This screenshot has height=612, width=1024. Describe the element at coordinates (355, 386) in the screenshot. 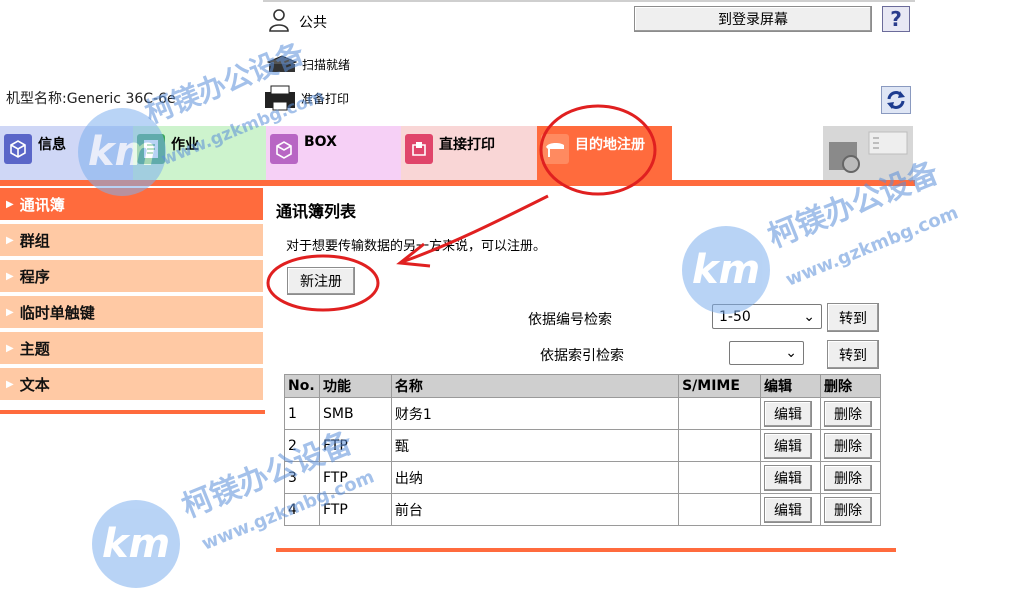

I see `col-header-function: 功能` at that location.